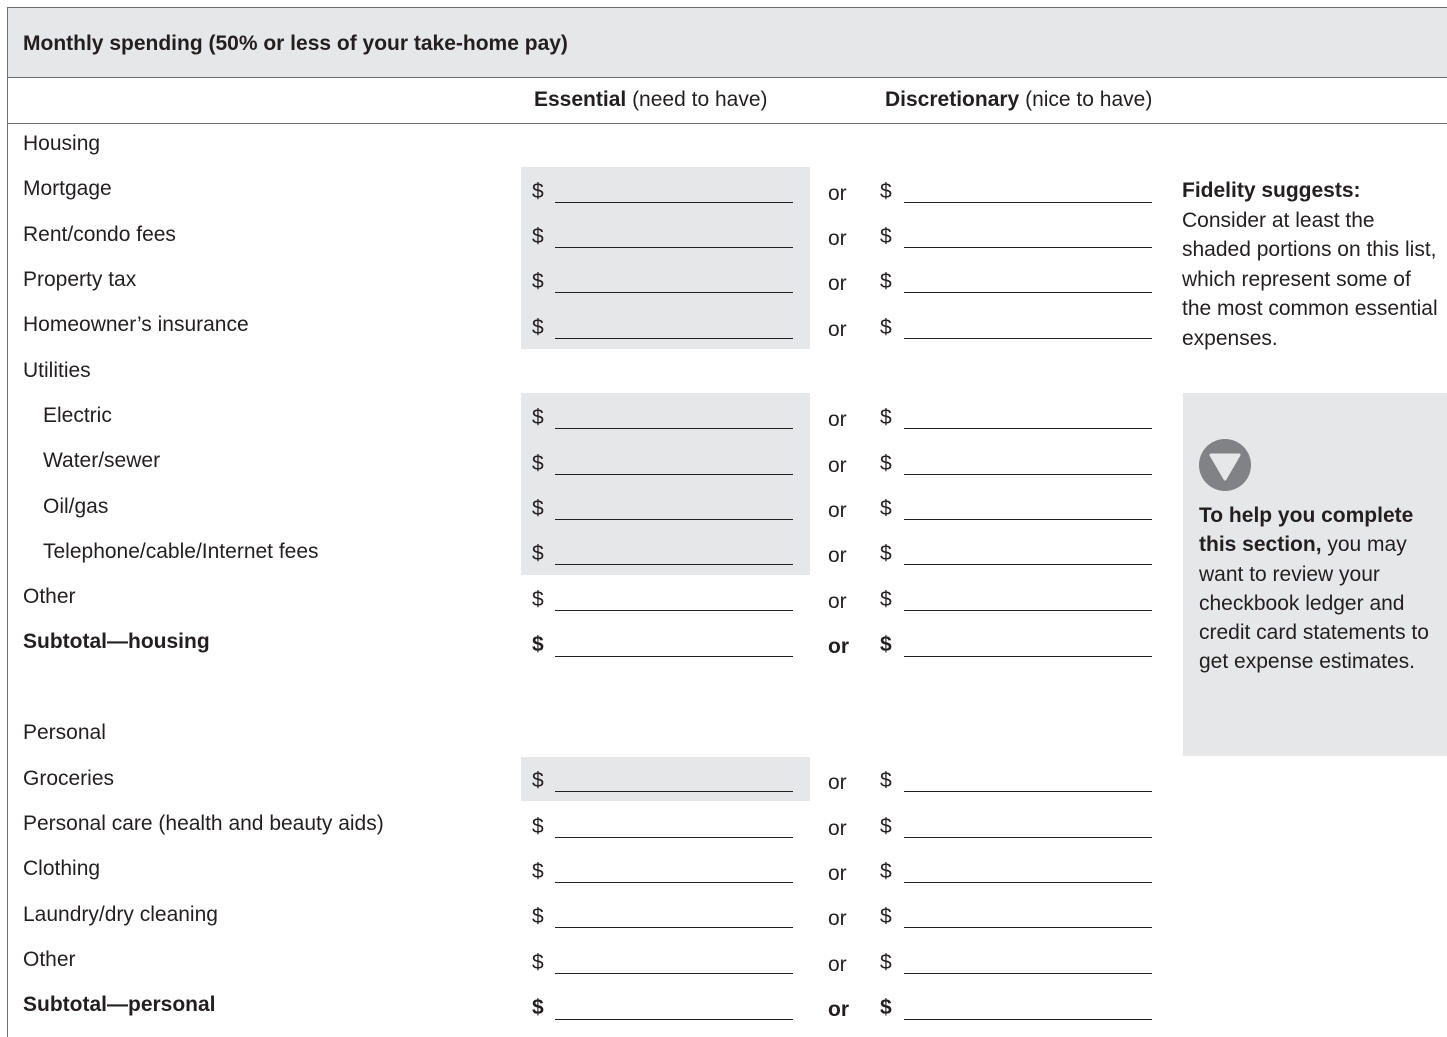  I want to click on essential-water-field, so click(674, 474).